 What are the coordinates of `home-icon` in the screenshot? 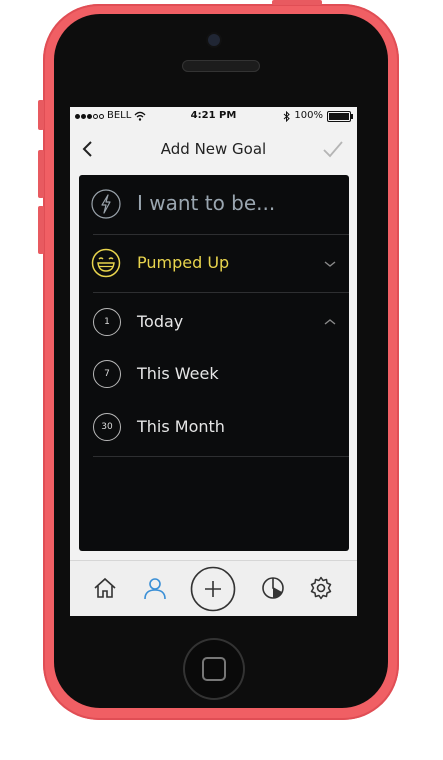 It's located at (105, 588).